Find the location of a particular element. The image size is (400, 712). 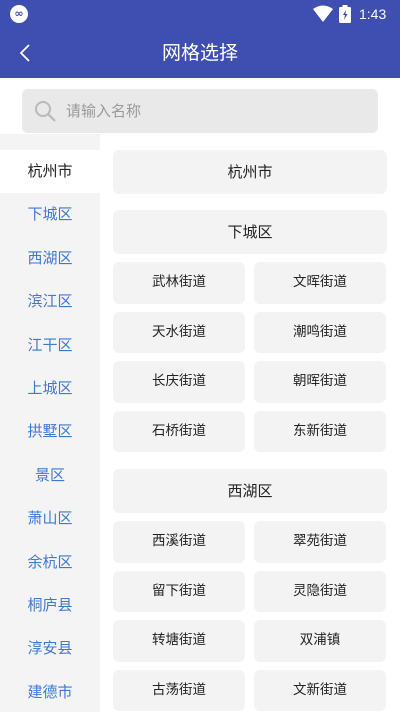

street-tile: 灵隐街道 is located at coordinates (320, 591).